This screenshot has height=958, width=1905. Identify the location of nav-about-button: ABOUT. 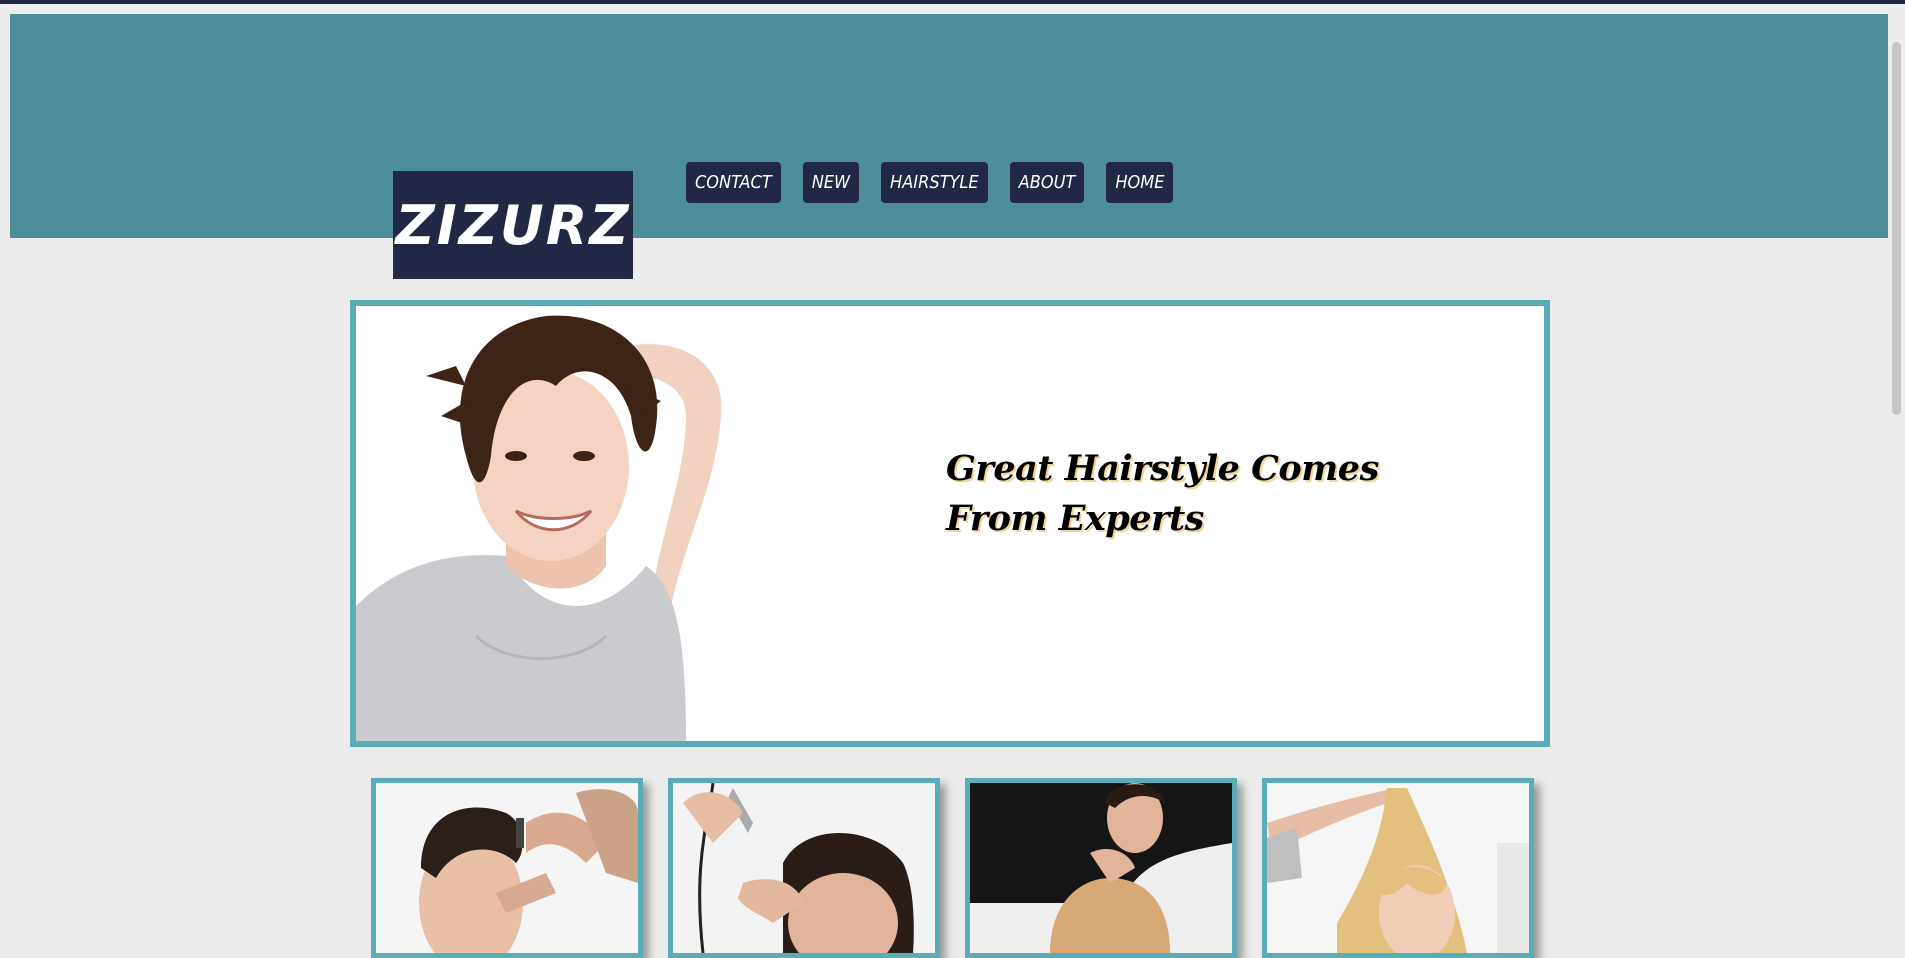
(1047, 182).